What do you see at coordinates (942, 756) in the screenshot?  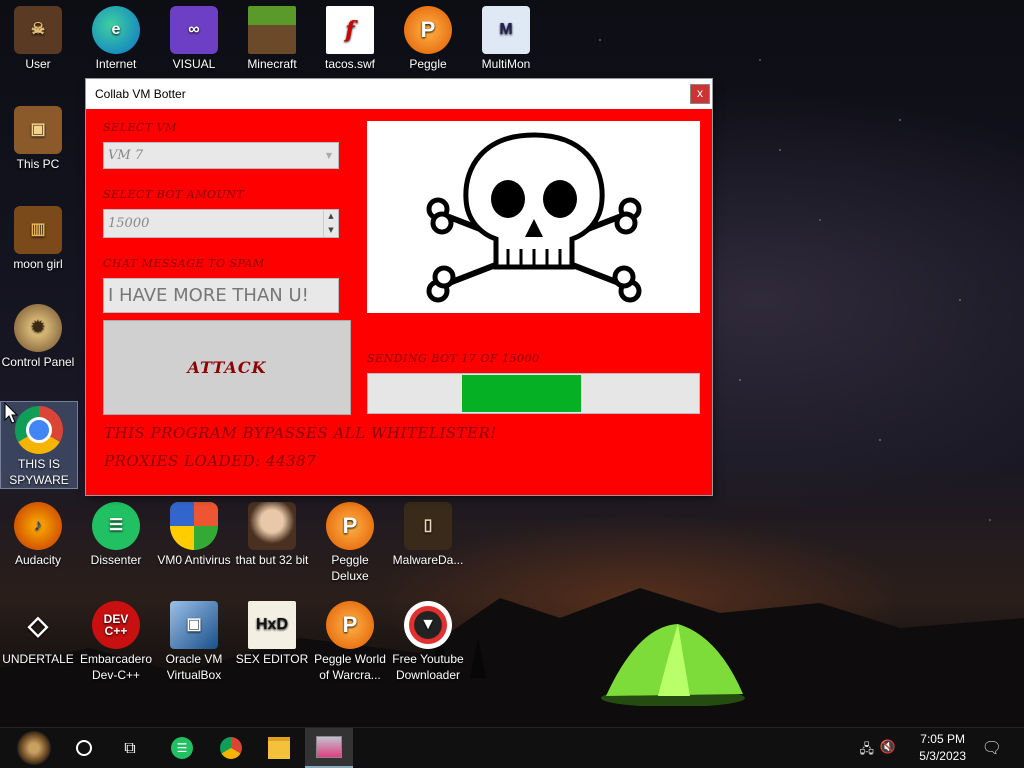 I see `clock-date: 5/3/2023` at bounding box center [942, 756].